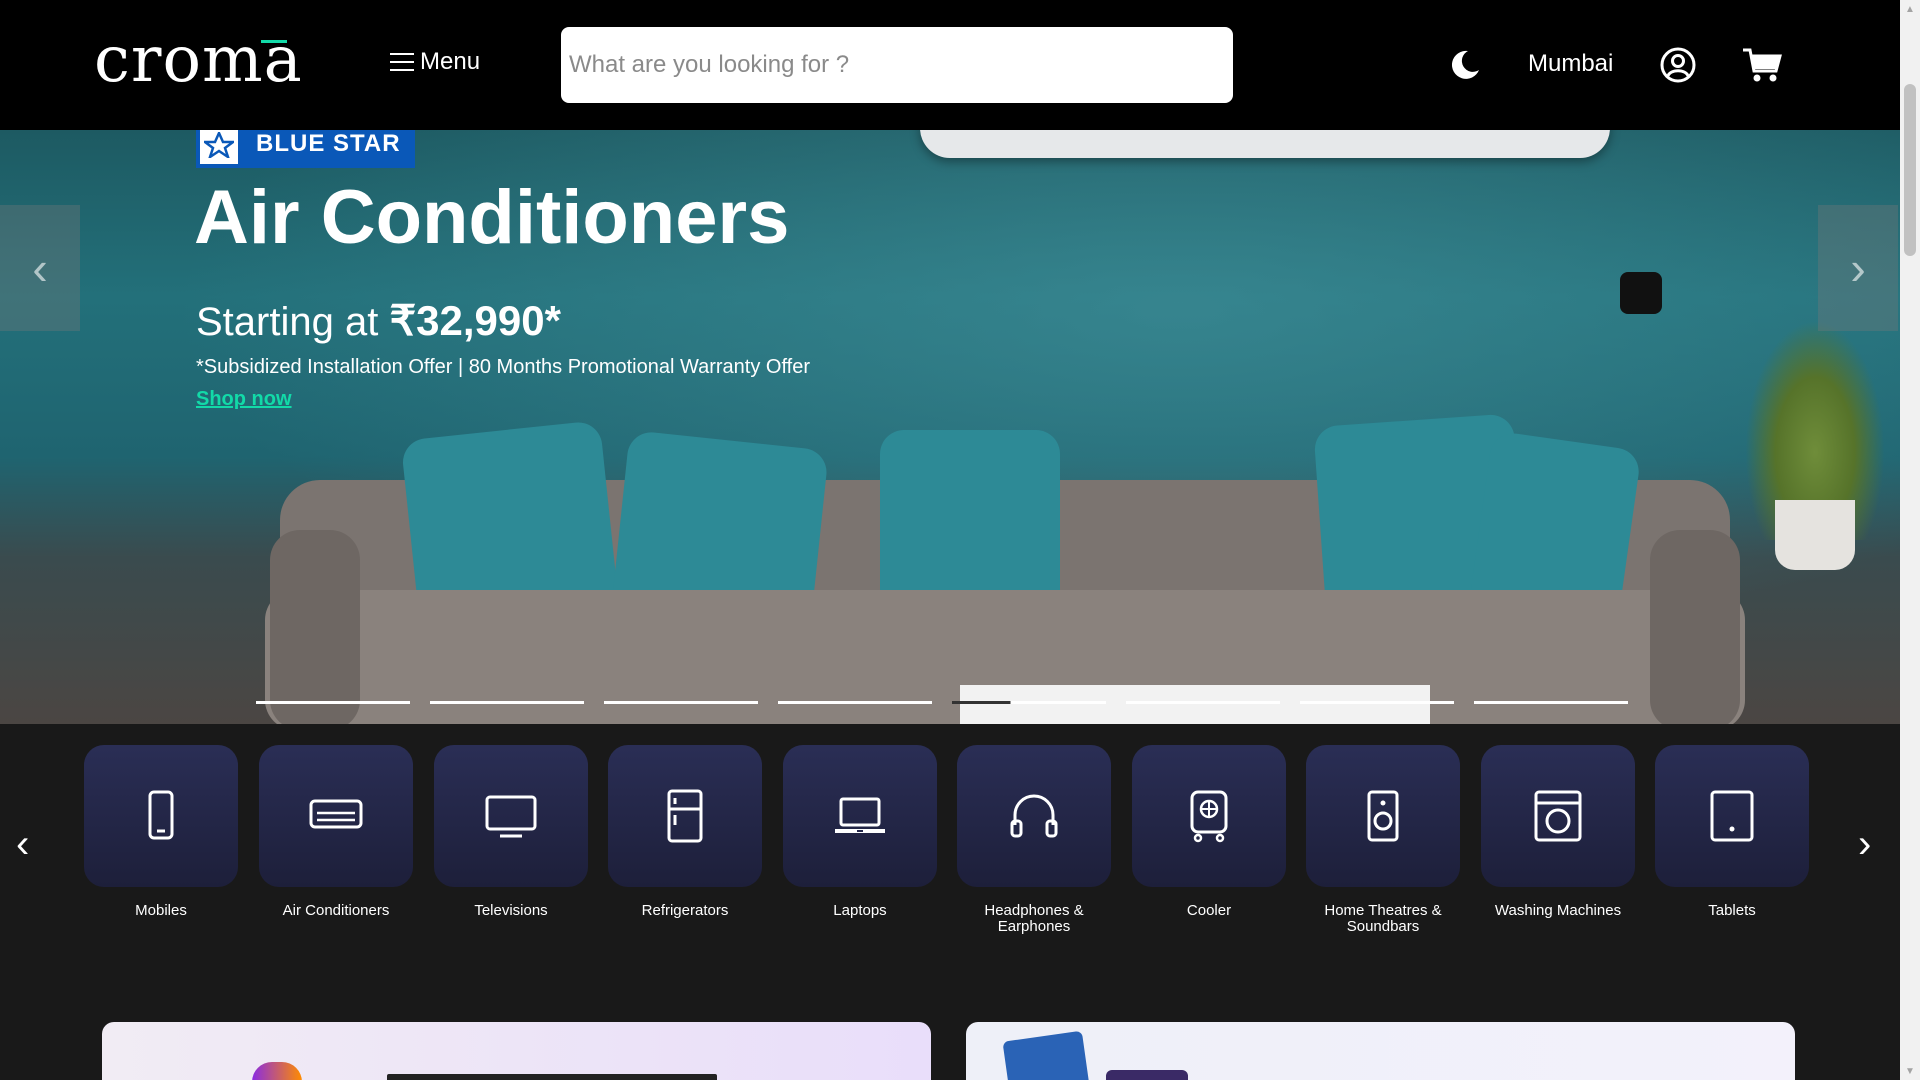  I want to click on scroll-up-arrow-icon: ▲, so click(1910, 9).